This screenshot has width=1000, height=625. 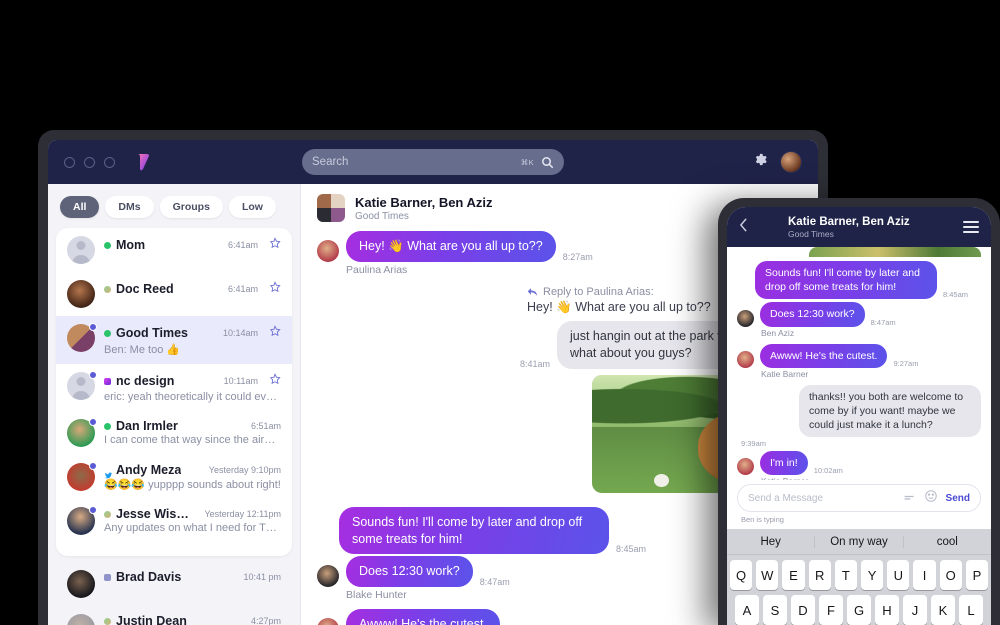 I want to click on send-button: Send, so click(x=958, y=498).